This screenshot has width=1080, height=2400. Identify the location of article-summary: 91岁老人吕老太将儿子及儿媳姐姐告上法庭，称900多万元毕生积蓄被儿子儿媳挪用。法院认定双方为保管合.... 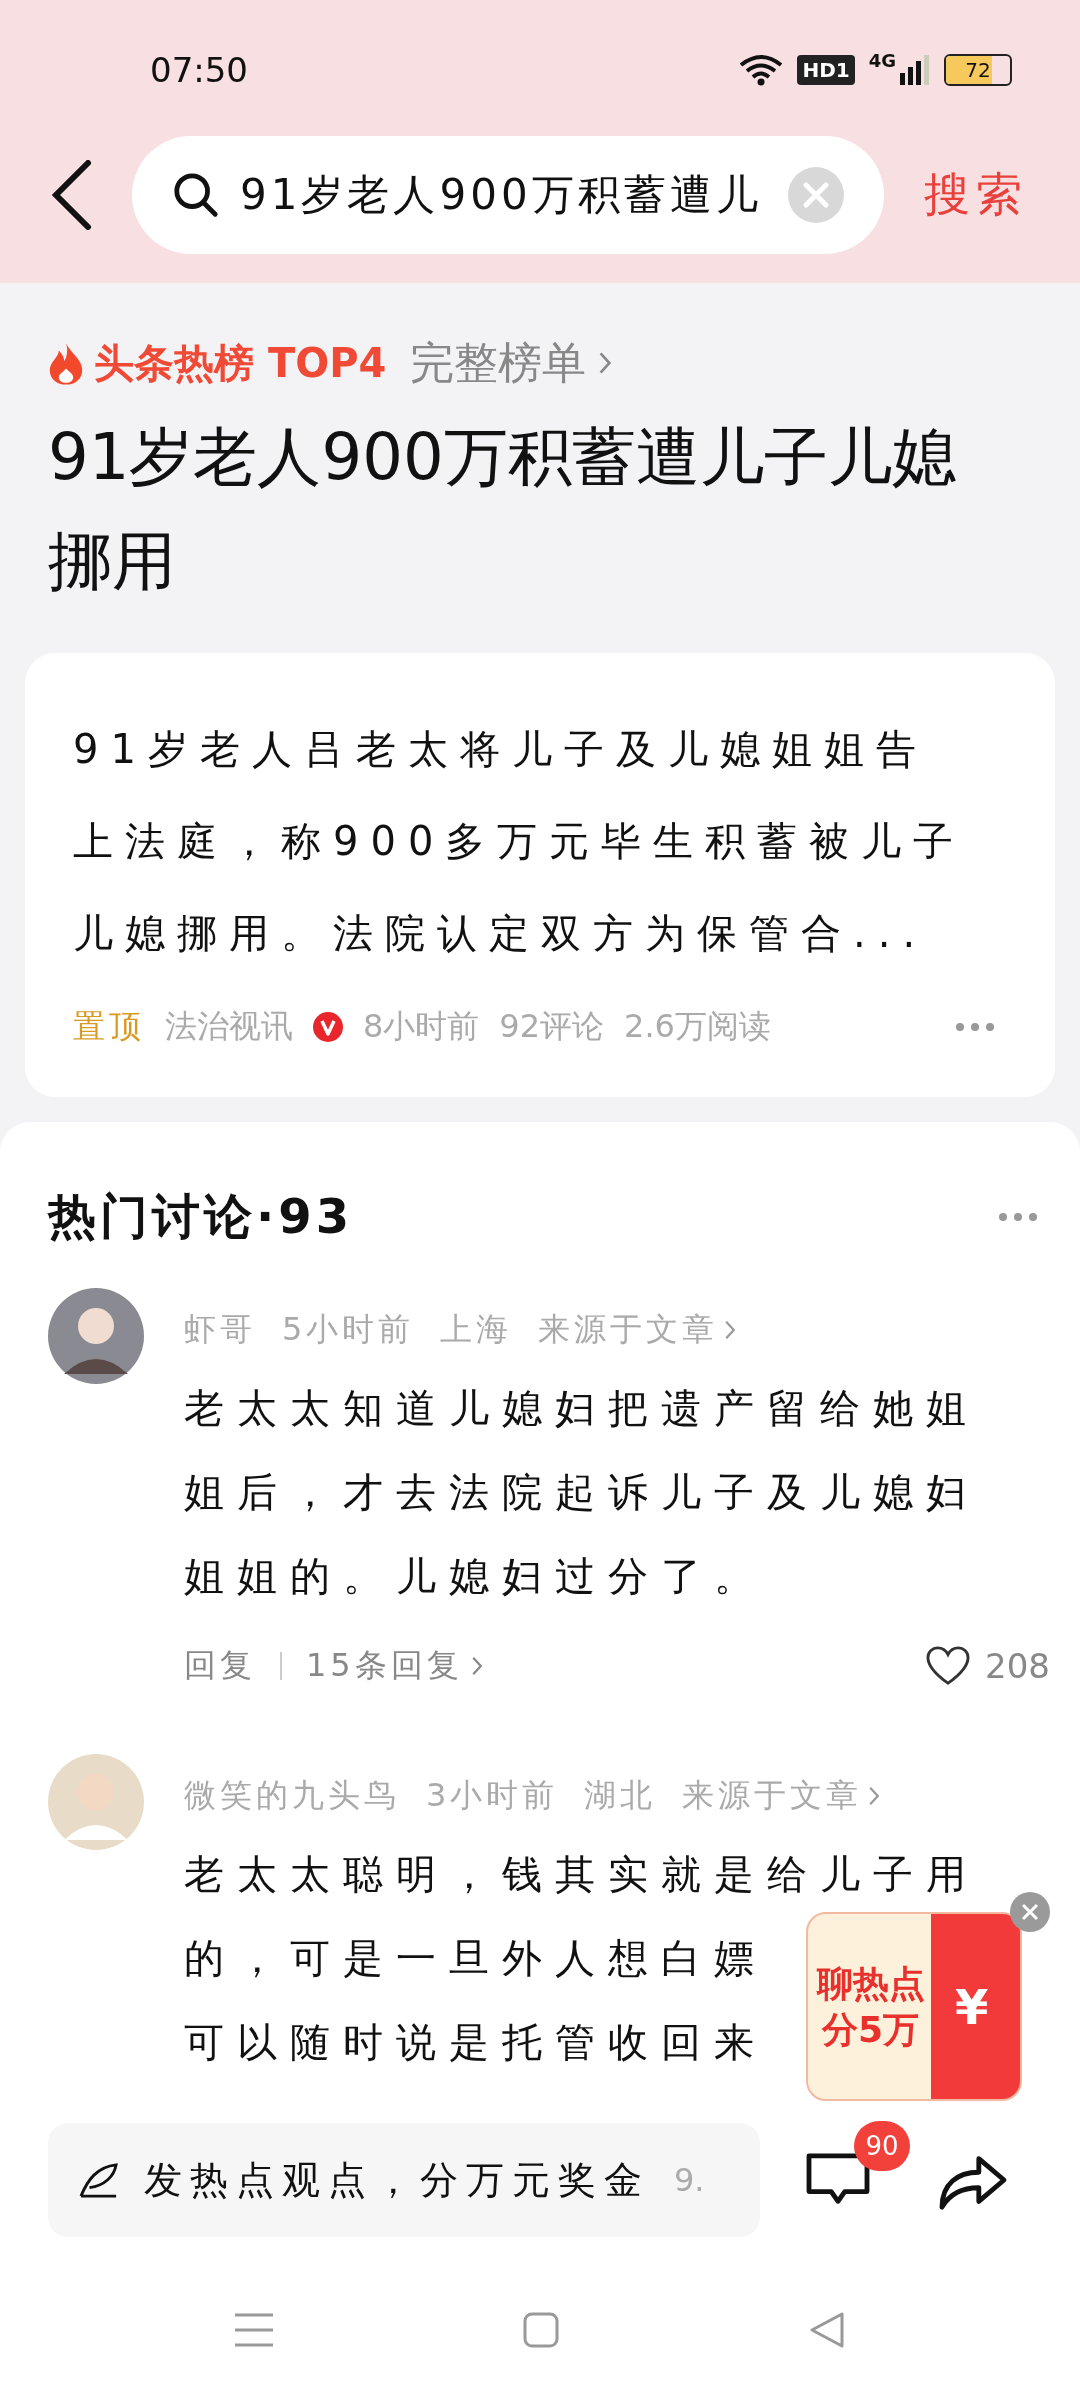
(520, 841).